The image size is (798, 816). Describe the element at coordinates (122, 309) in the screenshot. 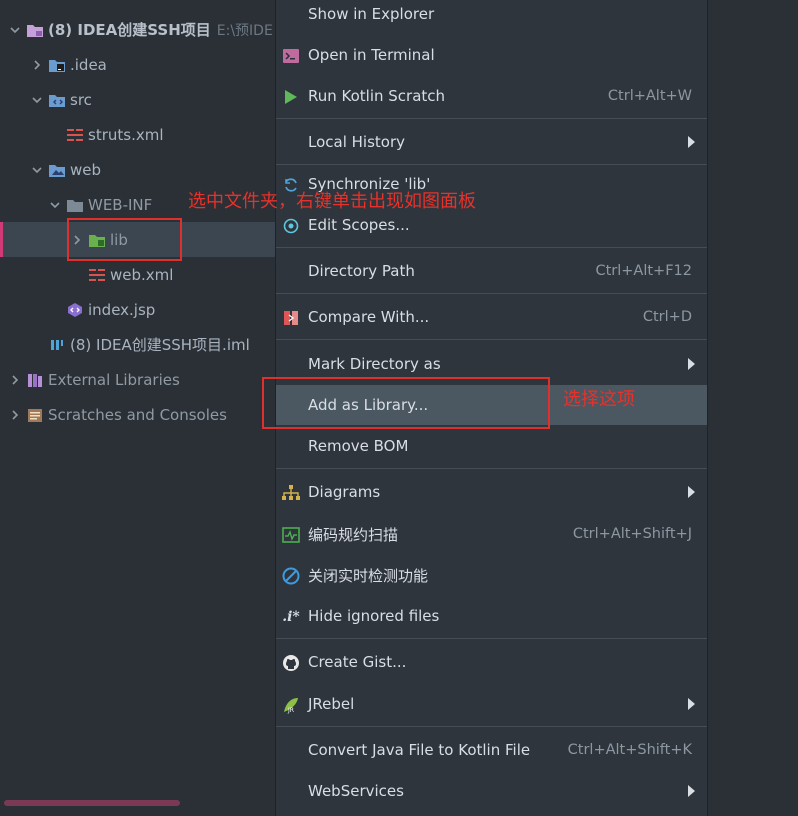

I see `tree-item-label: index.jsp` at that location.